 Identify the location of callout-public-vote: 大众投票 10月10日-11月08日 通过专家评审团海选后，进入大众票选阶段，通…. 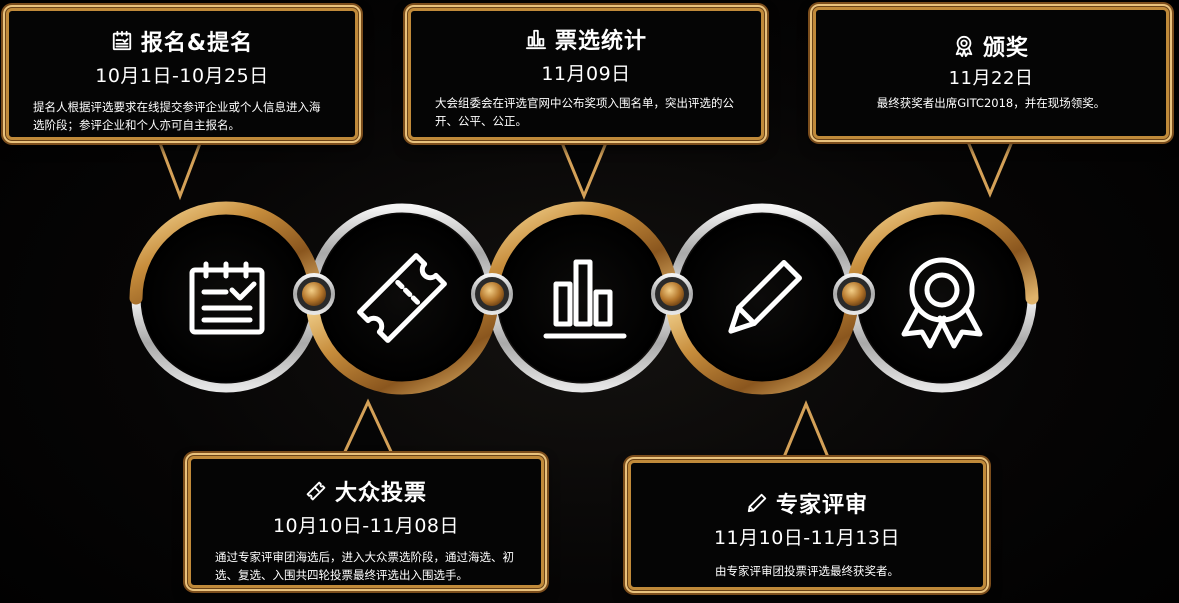
(366, 522).